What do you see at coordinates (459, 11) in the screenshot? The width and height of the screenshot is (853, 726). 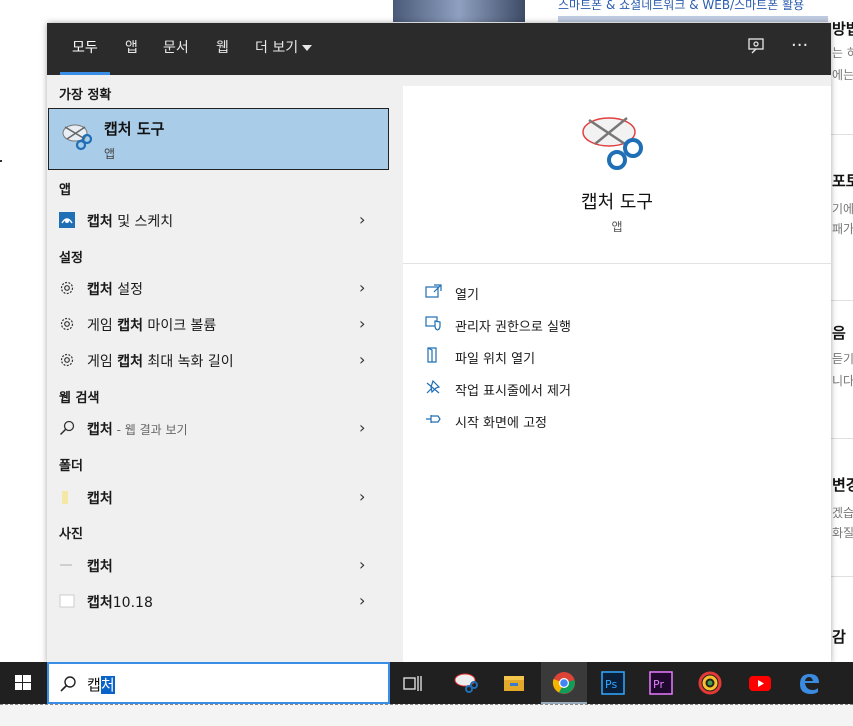 I see `article-thumbnail` at bounding box center [459, 11].